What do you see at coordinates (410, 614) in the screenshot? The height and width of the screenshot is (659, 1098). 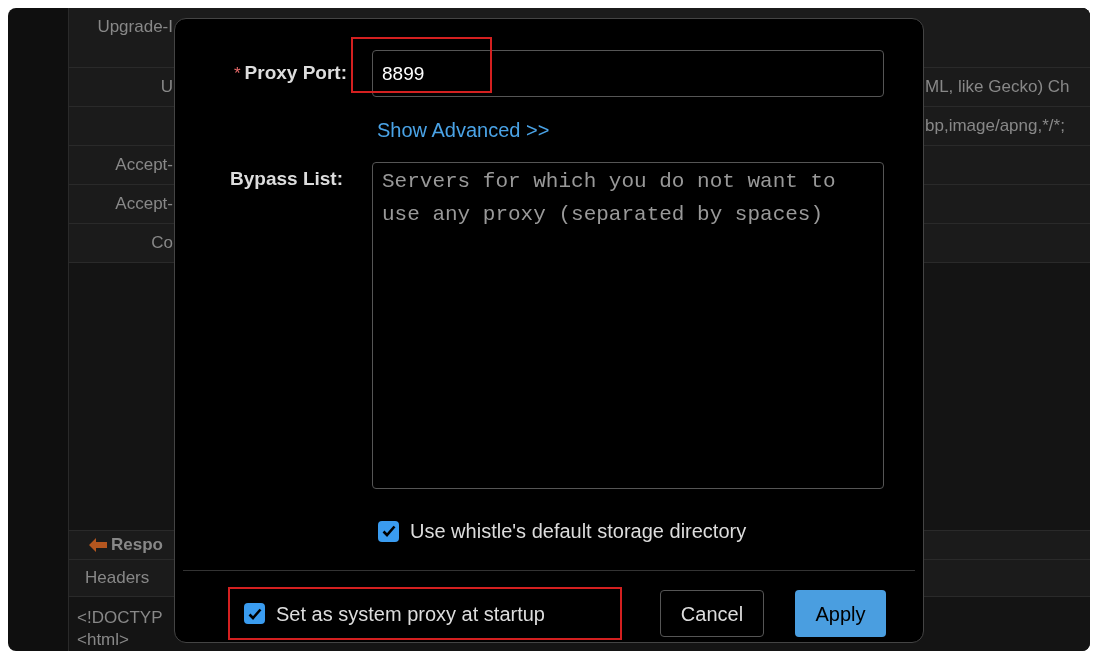 I see `startup-option-label: Set as system proxy at startup` at bounding box center [410, 614].